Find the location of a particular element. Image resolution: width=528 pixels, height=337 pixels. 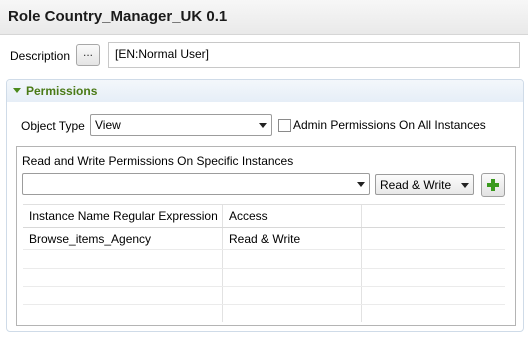

header-divider is located at coordinates (264, 227).